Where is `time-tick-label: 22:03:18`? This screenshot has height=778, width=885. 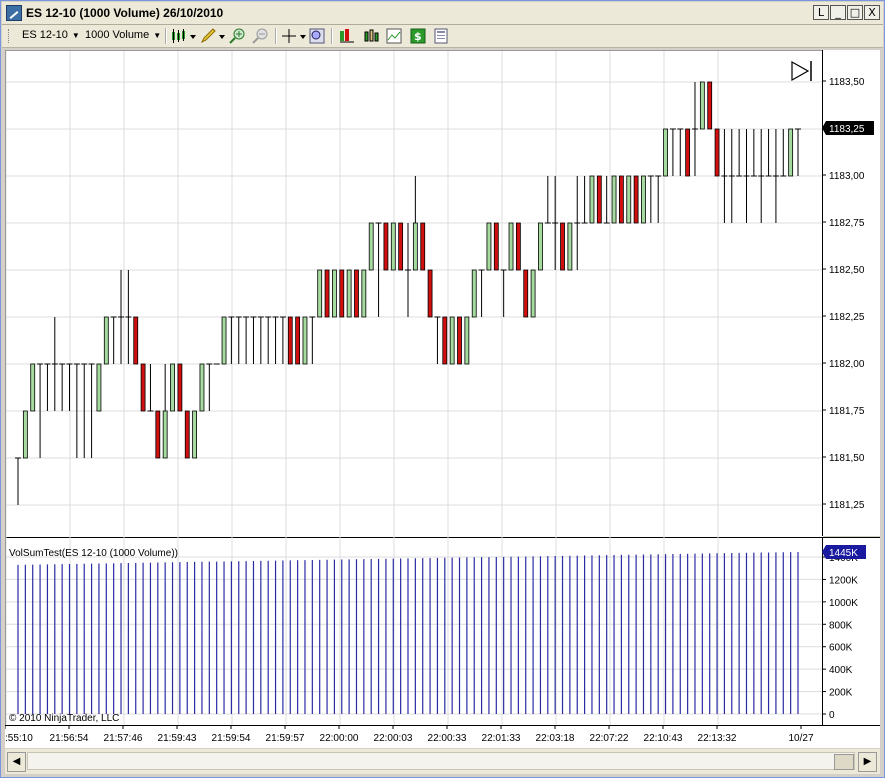 time-tick-label: 22:03:18 is located at coordinates (555, 738).